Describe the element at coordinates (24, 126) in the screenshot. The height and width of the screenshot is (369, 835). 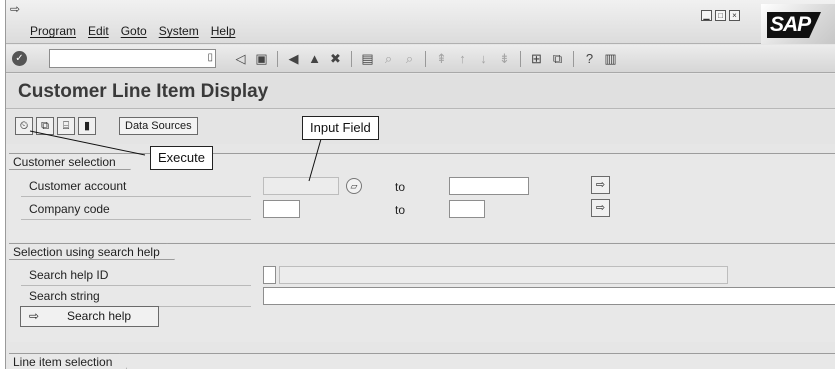
I see `execute-icon: ⏲` at that location.